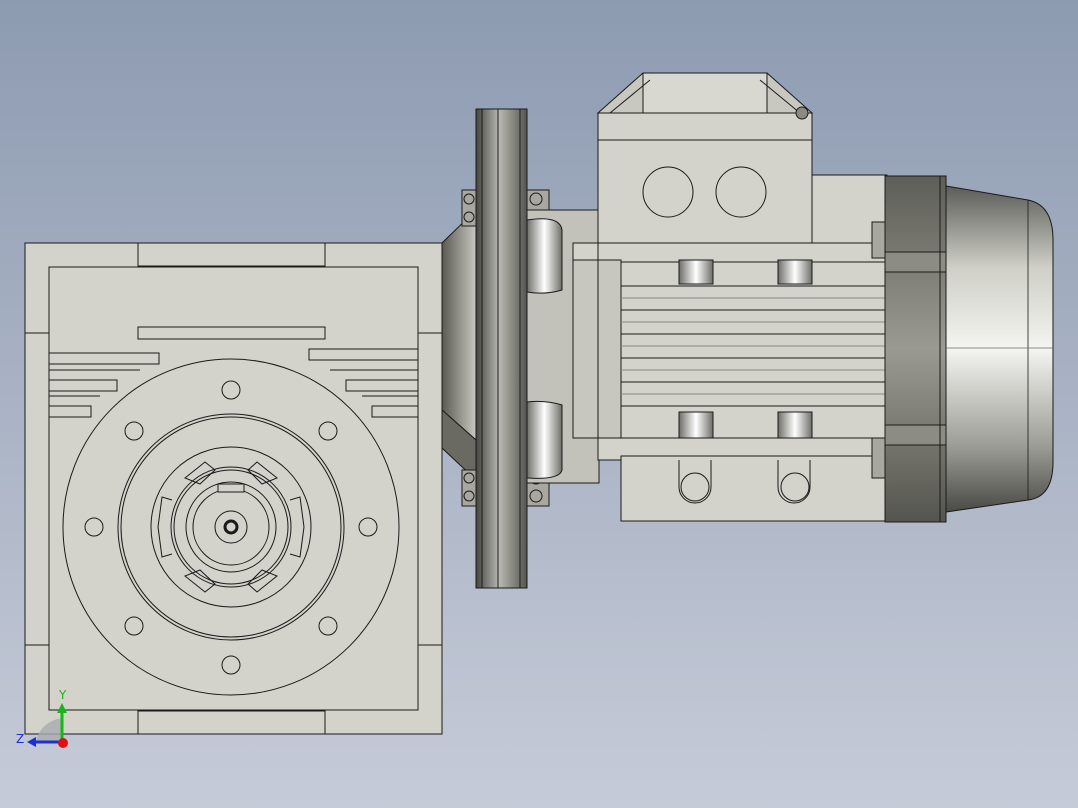 This screenshot has height=808, width=1078. Describe the element at coordinates (668, 192) in the screenshot. I see `cable-gland-left` at that location.